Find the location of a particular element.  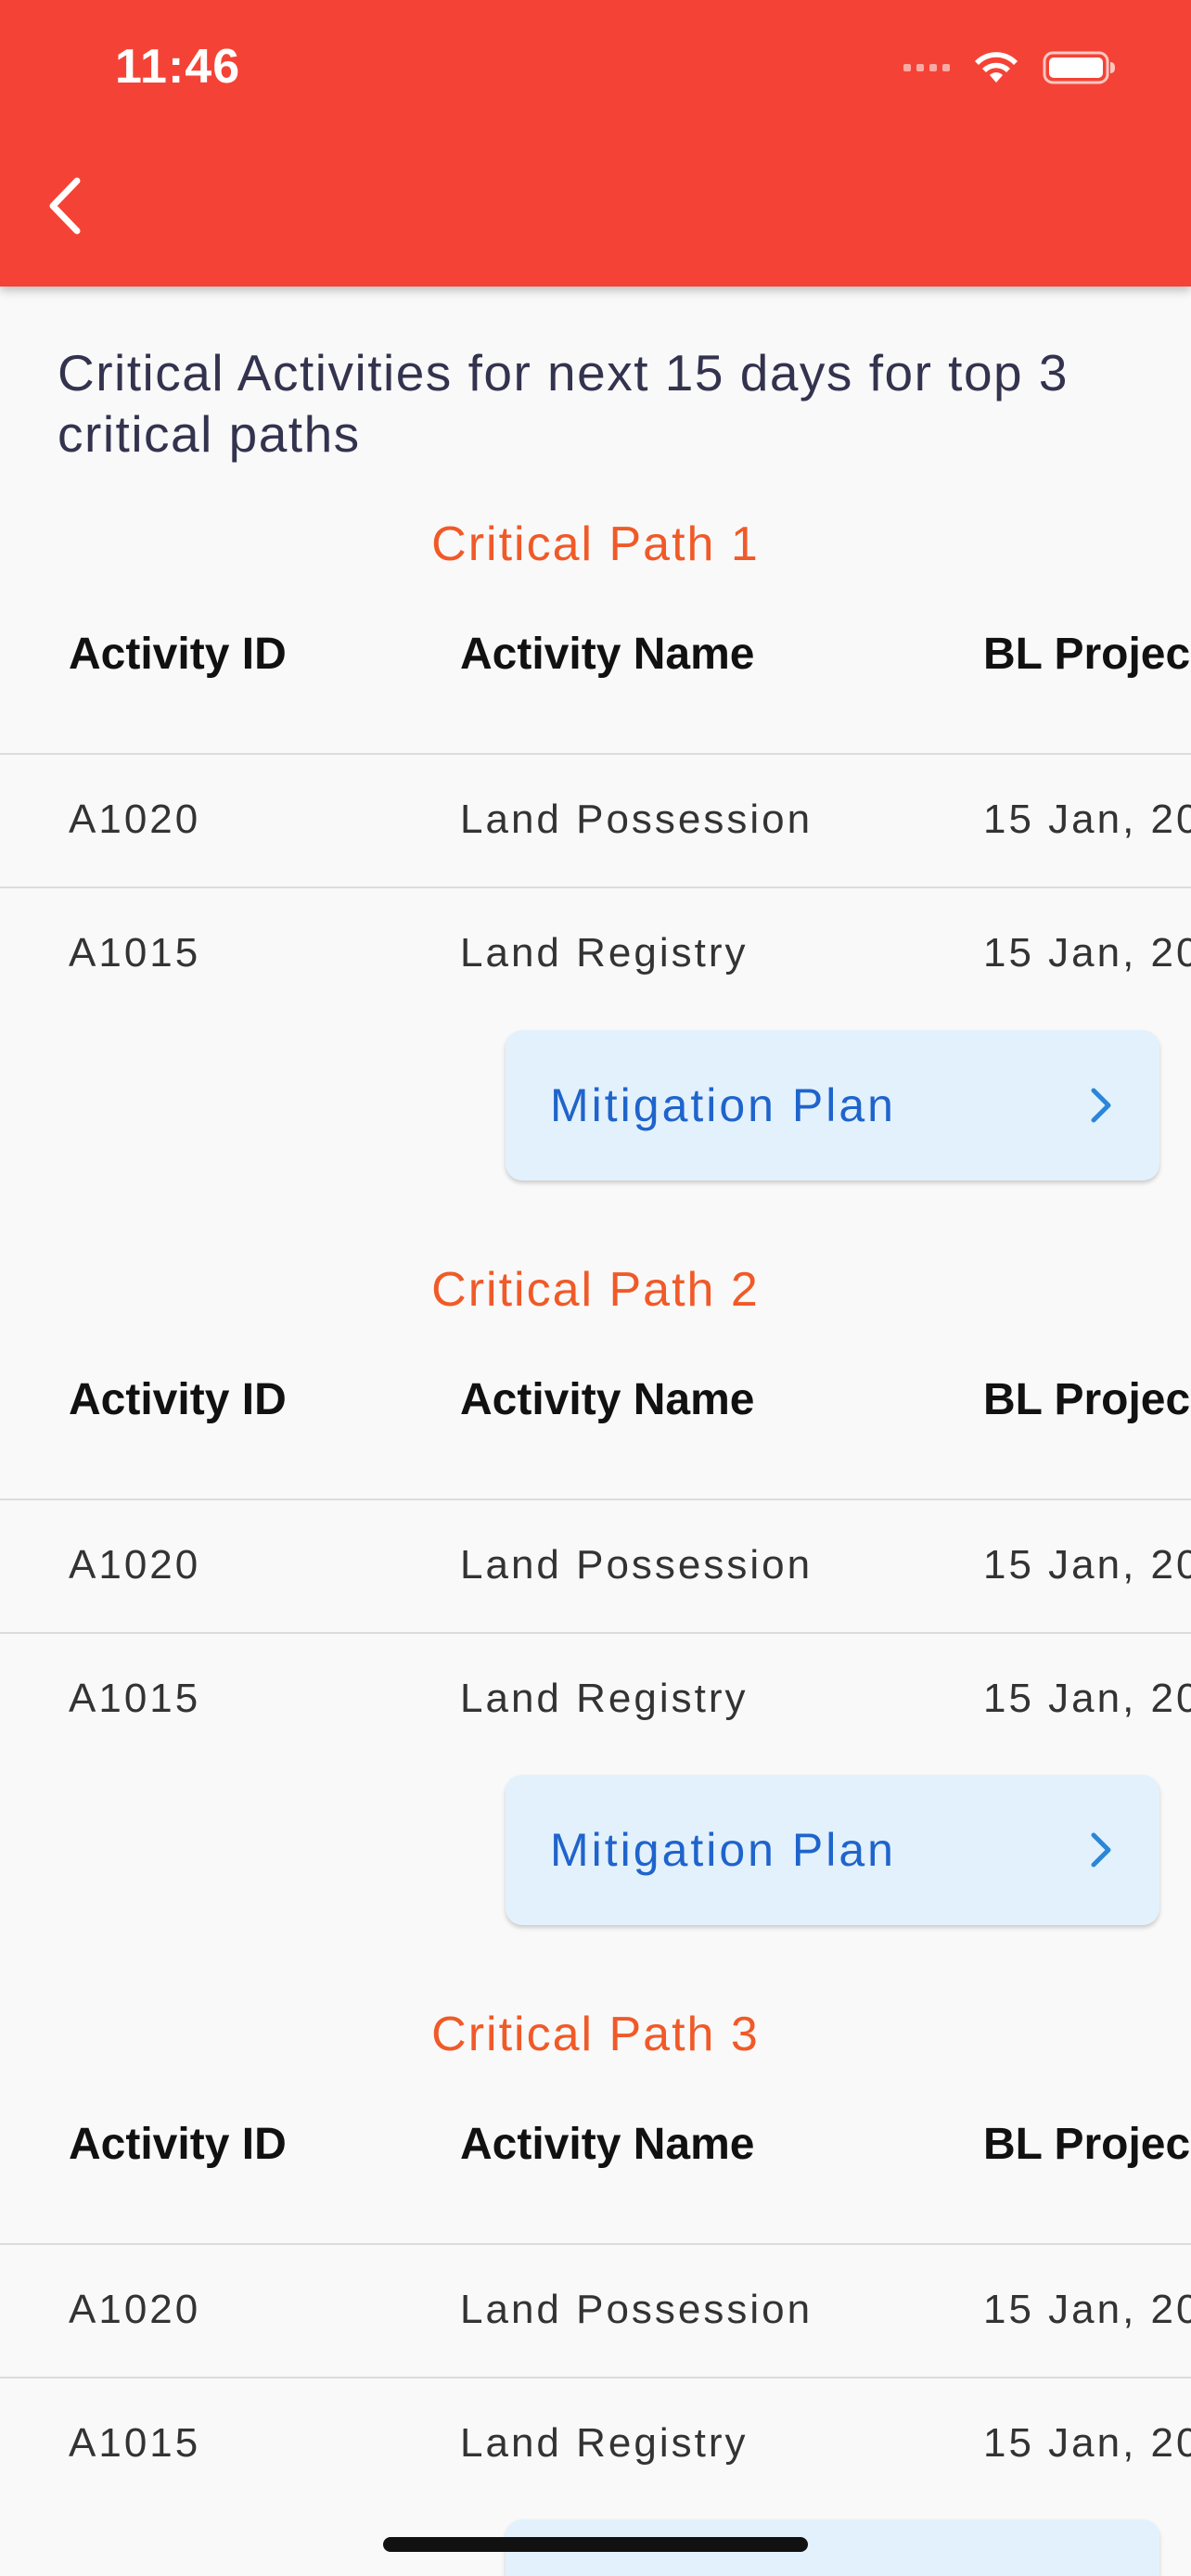

app-bar: 11:46 is located at coordinates (595, 144).